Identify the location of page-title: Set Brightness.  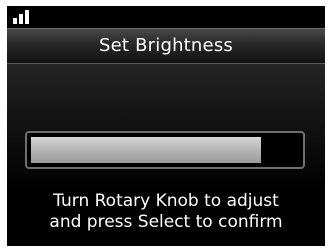
(166, 45).